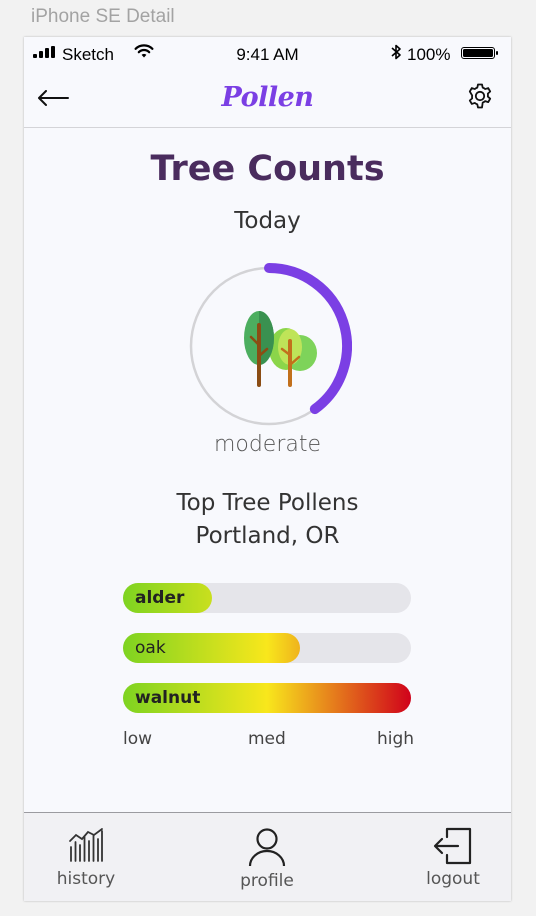 This screenshot has height=916, width=536. Describe the element at coordinates (280, 349) in the screenshot. I see `tree-icon` at that location.